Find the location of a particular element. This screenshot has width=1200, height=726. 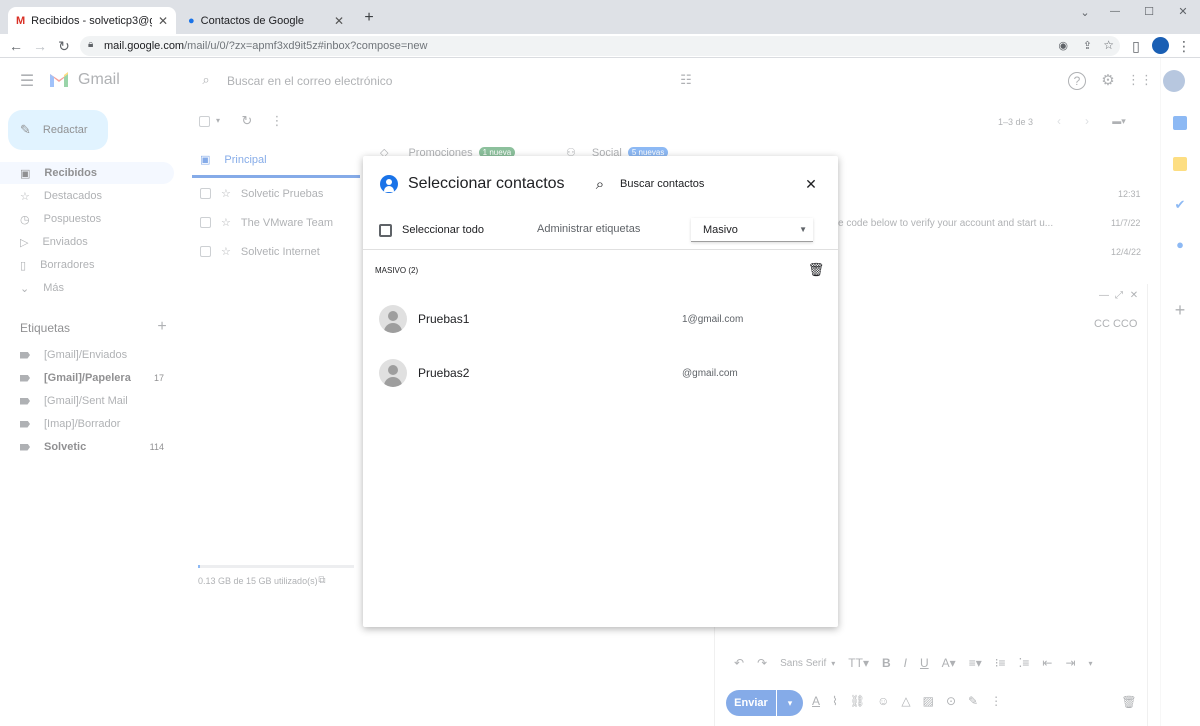

list-item: Pruebas2 @gmail.com is located at coordinates (599, 373).